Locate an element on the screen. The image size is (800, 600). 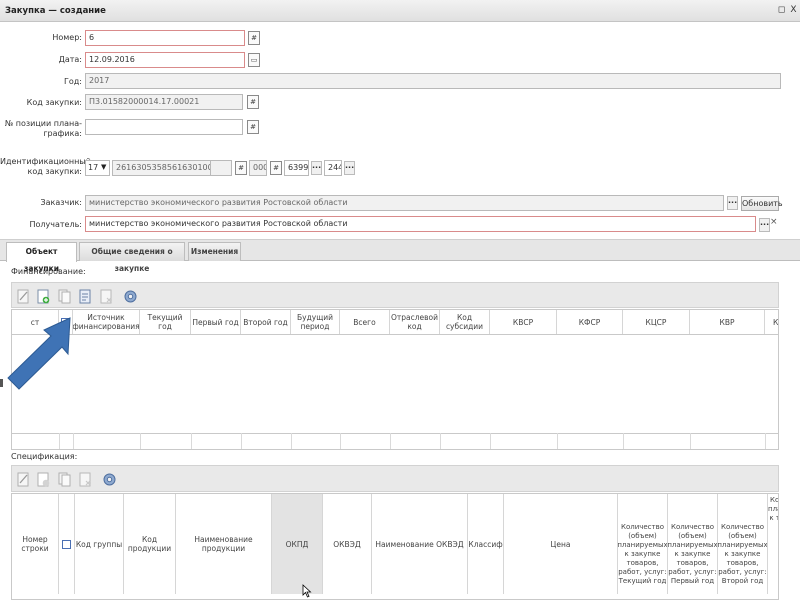
financing-col-source: Источник финансирования is located at coordinates (106, 322).